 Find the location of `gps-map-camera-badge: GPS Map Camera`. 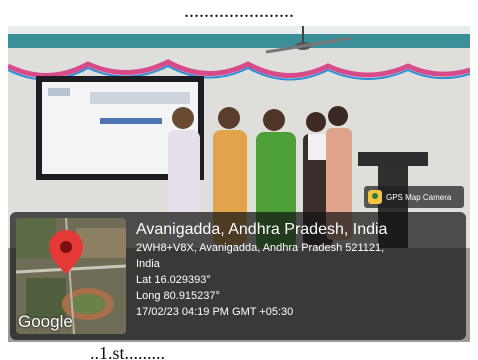

gps-map-camera-badge: GPS Map Camera is located at coordinates (414, 197).